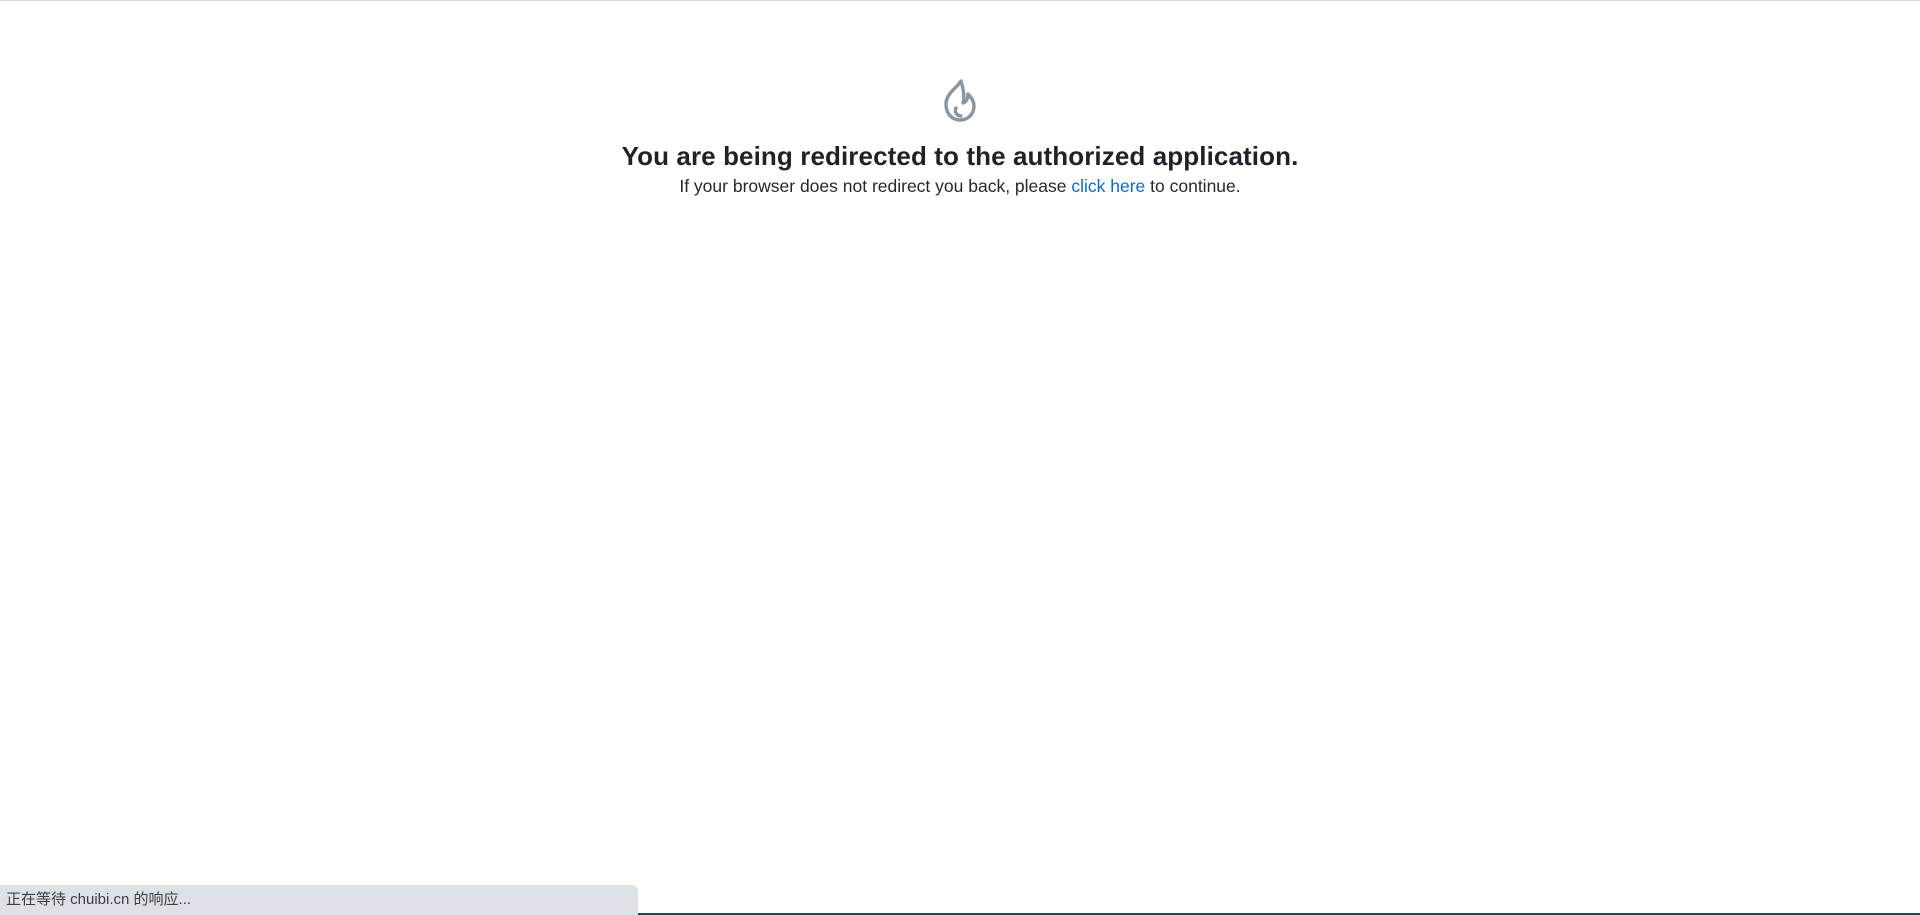 This screenshot has height=915, width=1920. What do you see at coordinates (1108, 186) in the screenshot?
I see `click-here-link: click here` at bounding box center [1108, 186].